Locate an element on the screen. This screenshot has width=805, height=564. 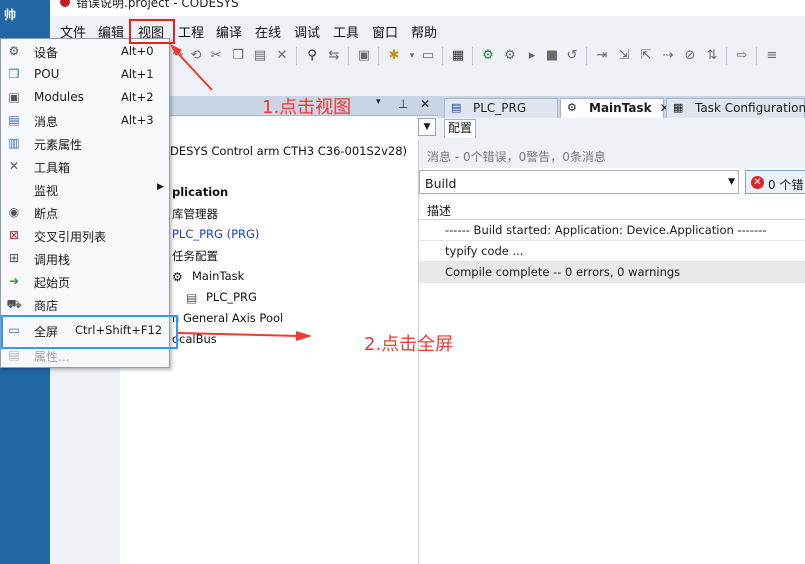
tree-item-localbus: ocalBus is located at coordinates (194, 339).